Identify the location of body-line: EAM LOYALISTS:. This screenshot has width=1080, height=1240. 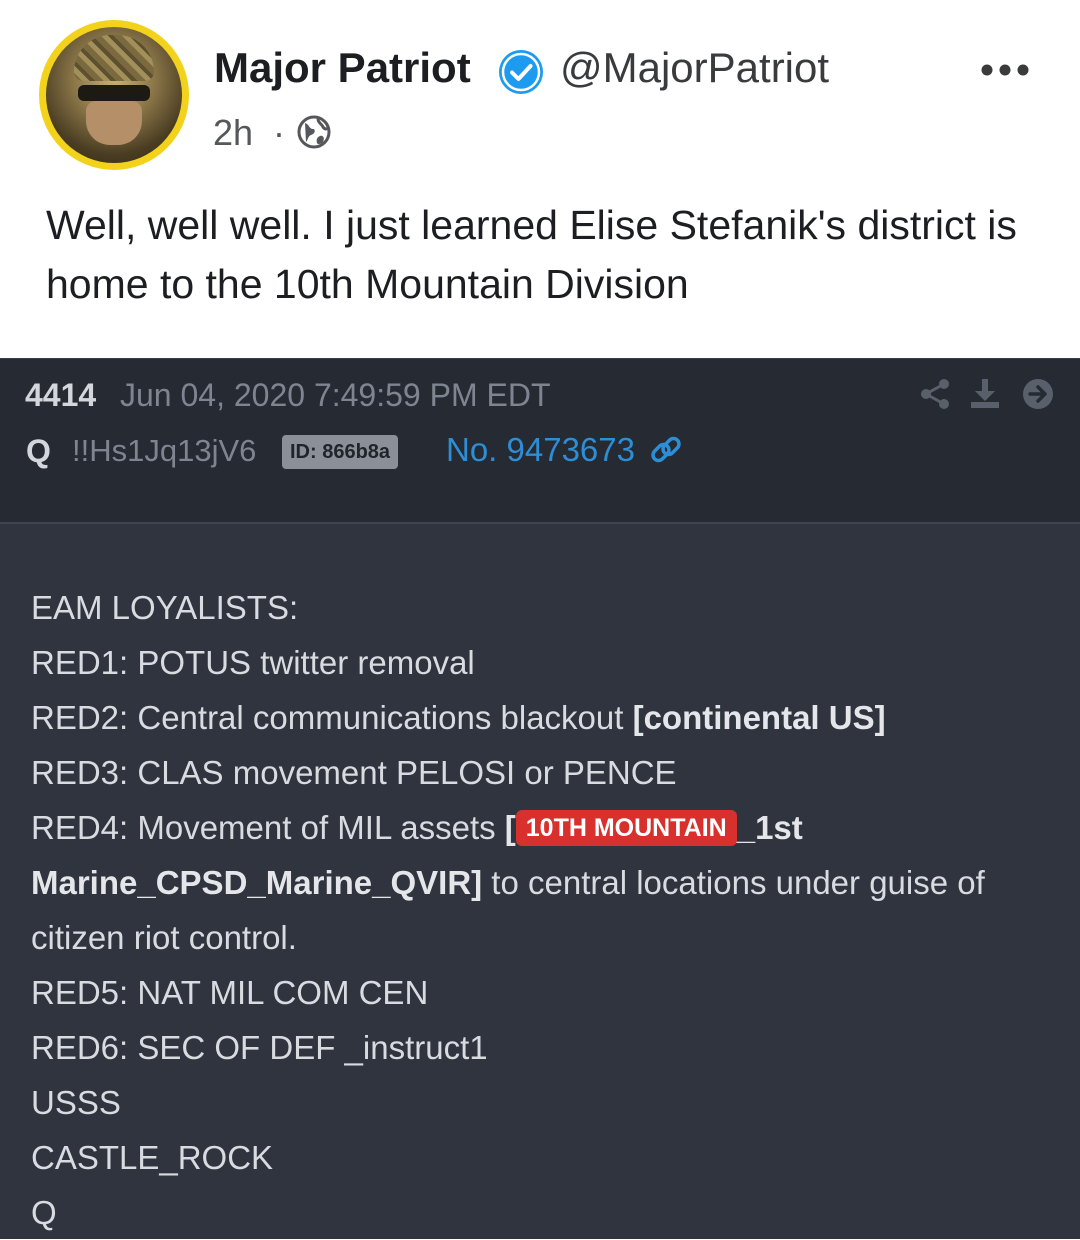
(165, 607).